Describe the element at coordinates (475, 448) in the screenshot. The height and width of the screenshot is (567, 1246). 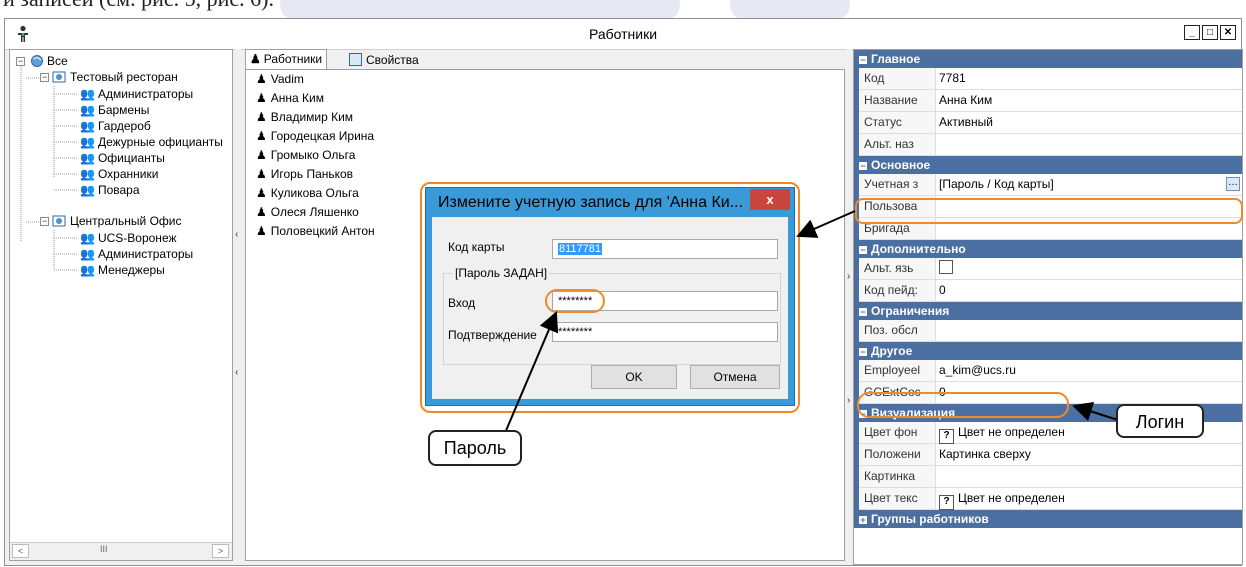
I see `password-callout: Пароль` at that location.